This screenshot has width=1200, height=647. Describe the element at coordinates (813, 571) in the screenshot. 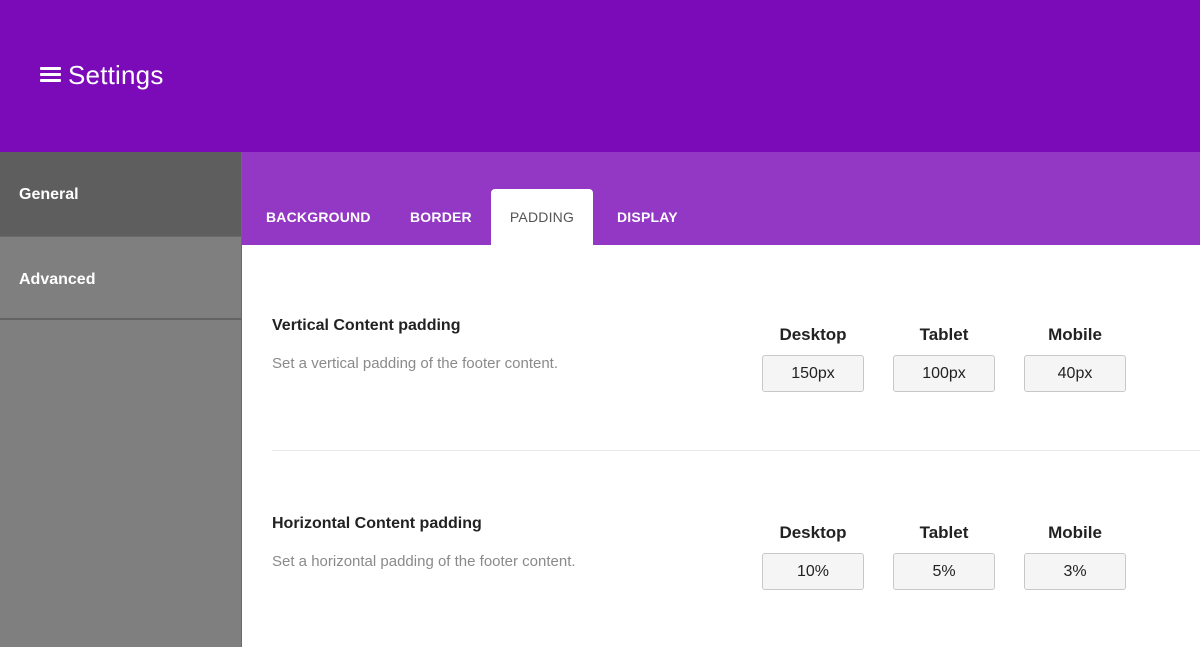

I see `horizontal-desktop-input` at that location.